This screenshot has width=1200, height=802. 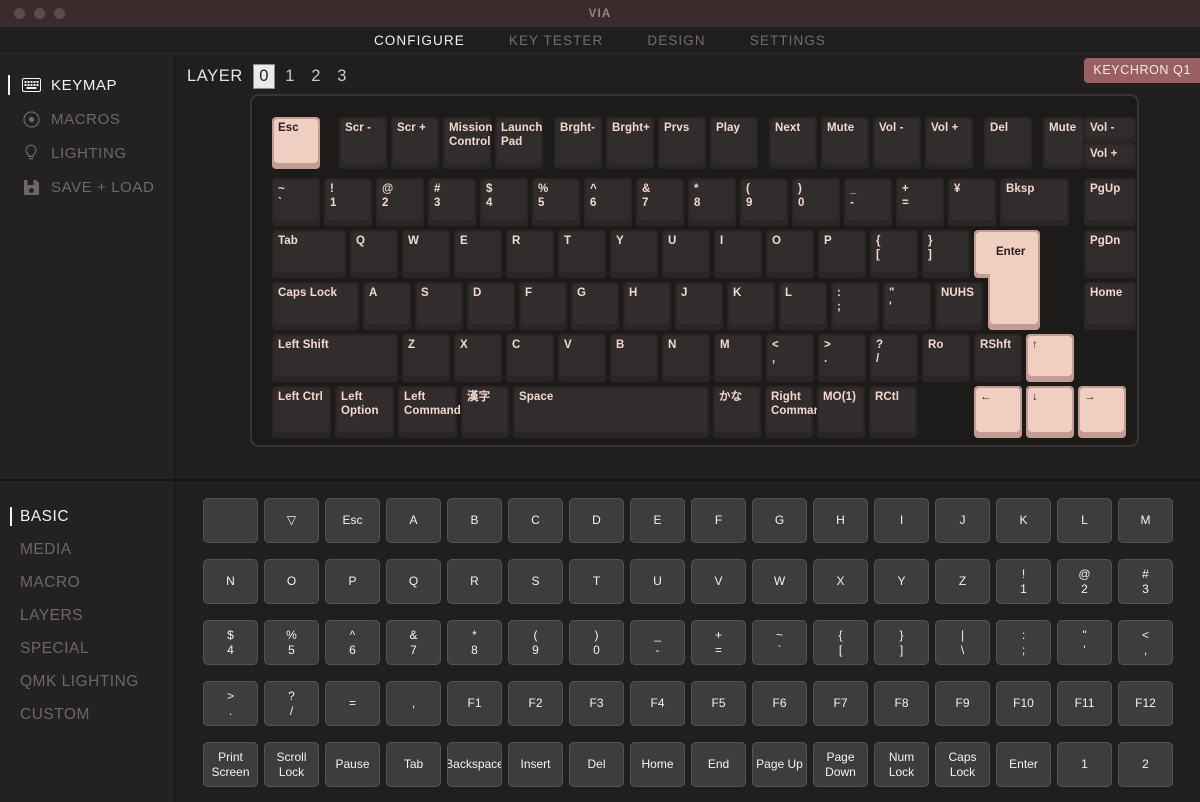 What do you see at coordinates (738, 358) in the screenshot?
I see `keycap: M` at bounding box center [738, 358].